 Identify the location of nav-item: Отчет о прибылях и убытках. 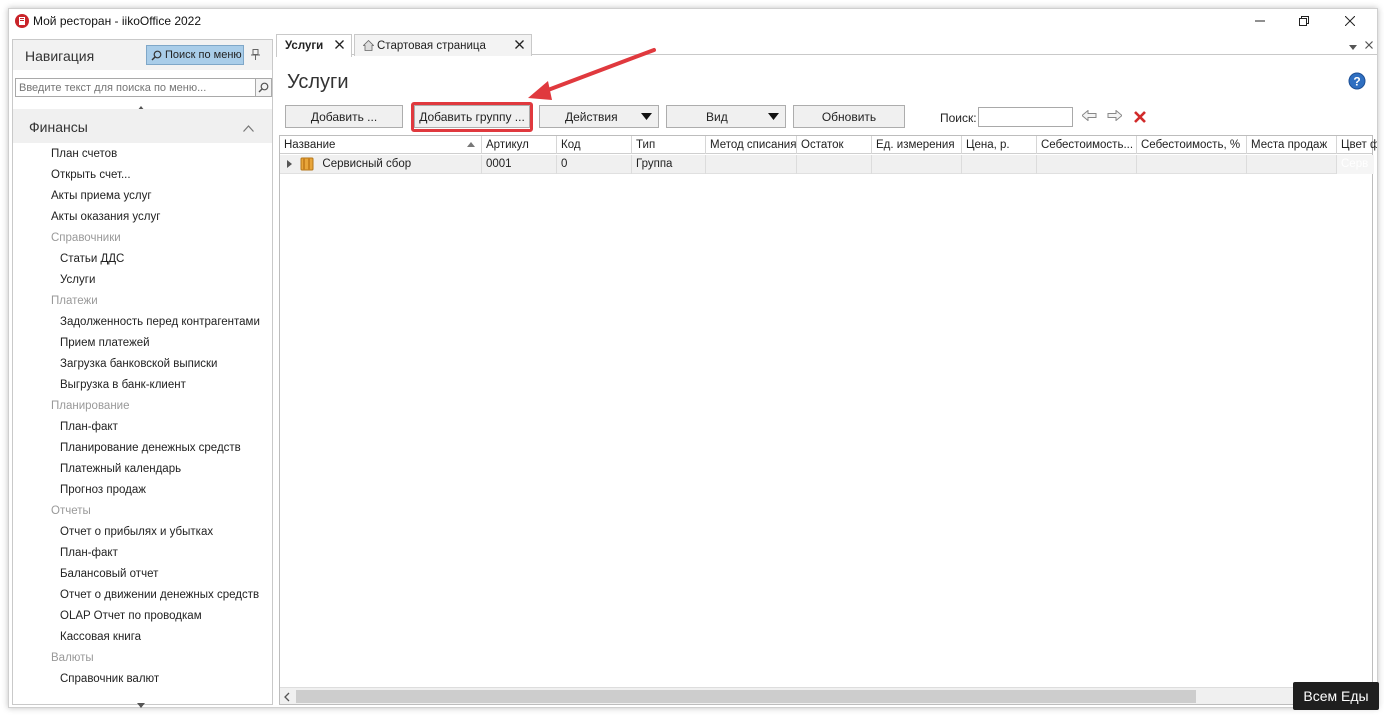
(136, 536).